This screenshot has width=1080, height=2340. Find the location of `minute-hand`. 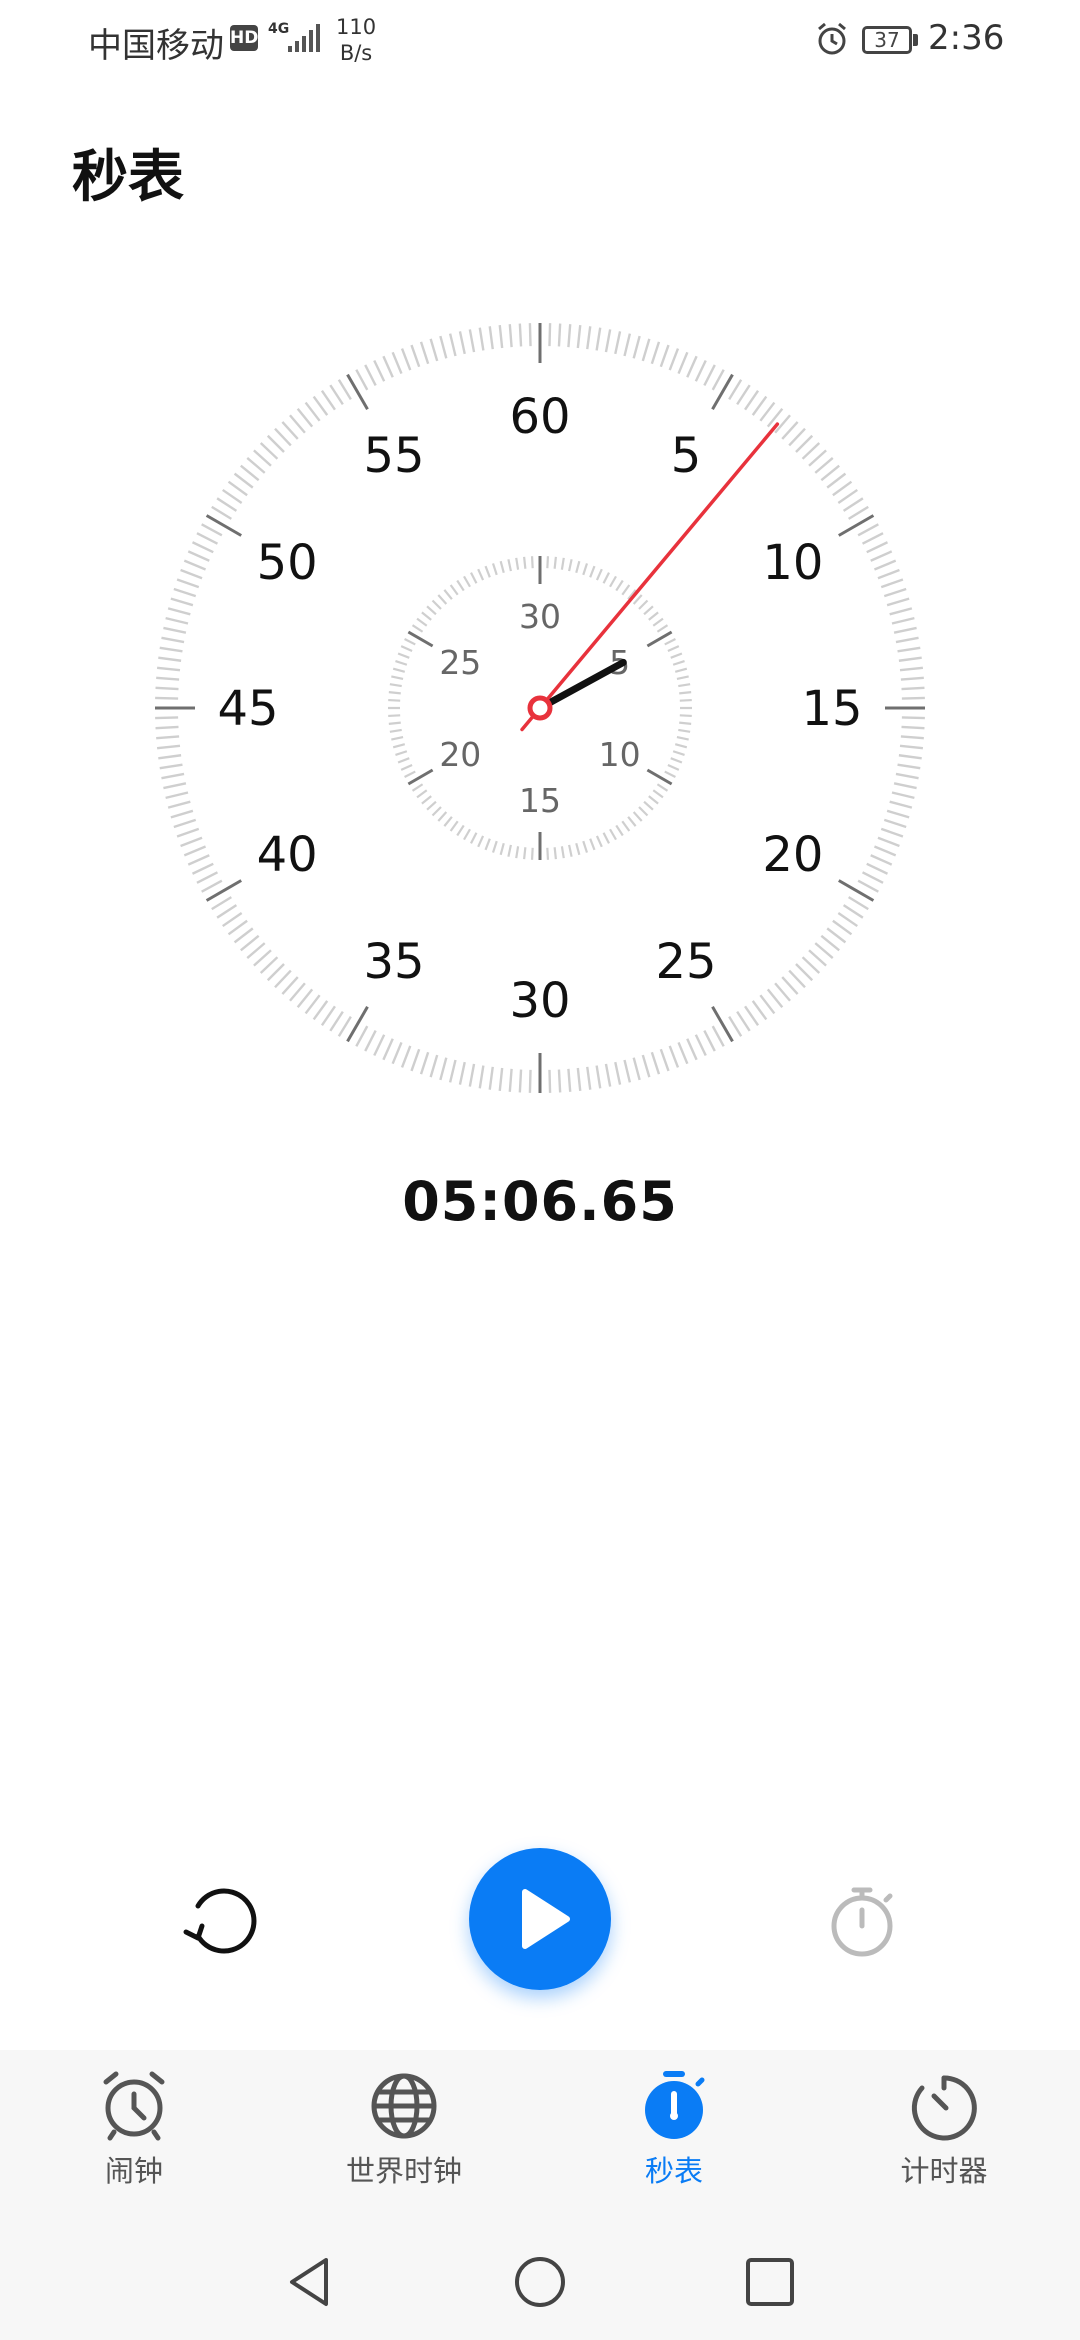

minute-hand is located at coordinates (581, 685).